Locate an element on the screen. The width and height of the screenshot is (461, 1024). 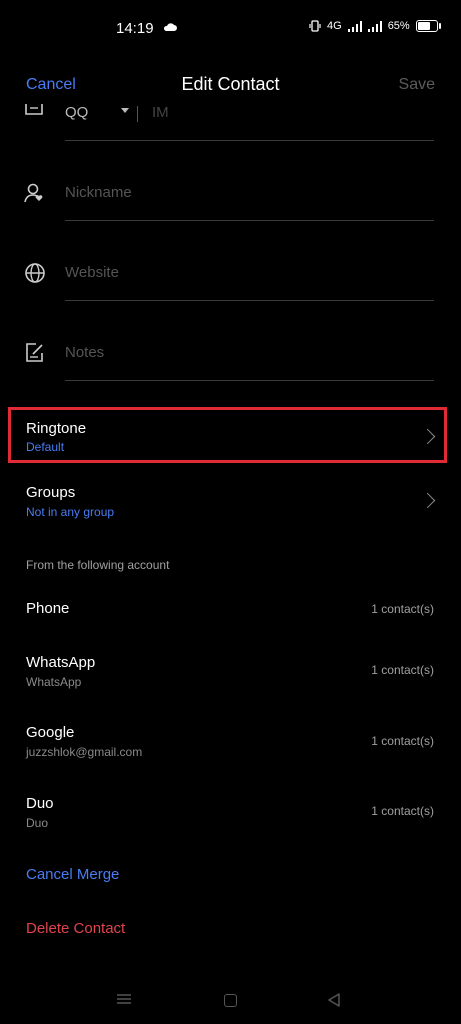
status-icons: 4G 65% is located at coordinates (375, 26).